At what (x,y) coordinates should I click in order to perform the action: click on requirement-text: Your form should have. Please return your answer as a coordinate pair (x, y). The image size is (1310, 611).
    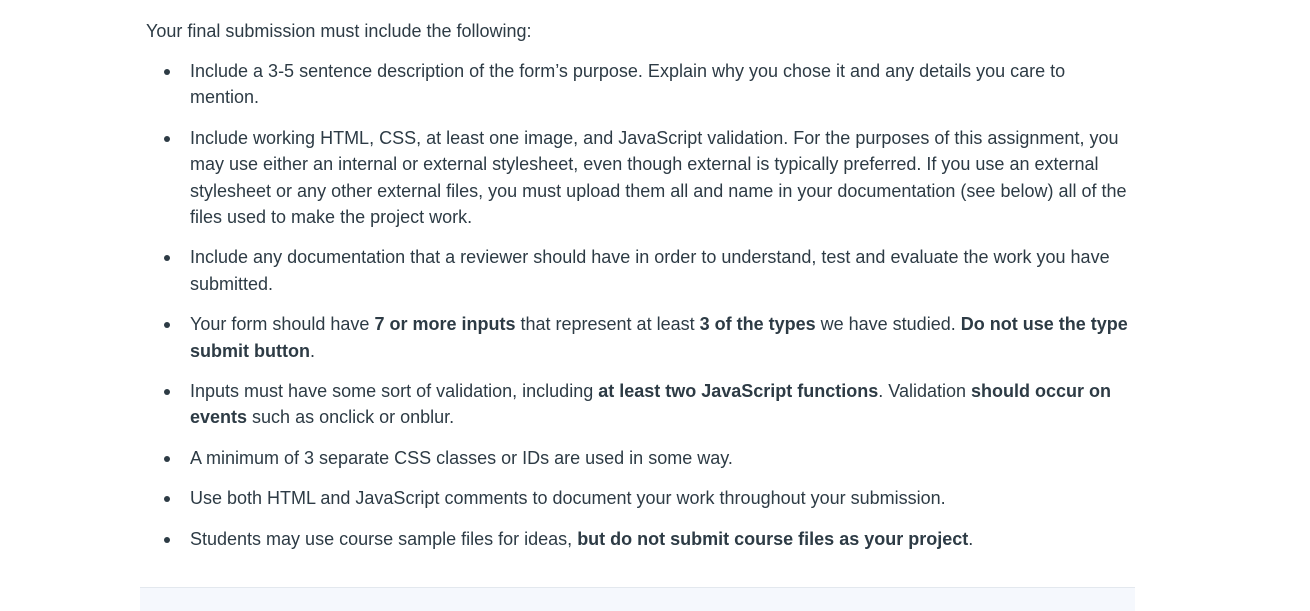
    Looking at the image, I should click on (282, 324).